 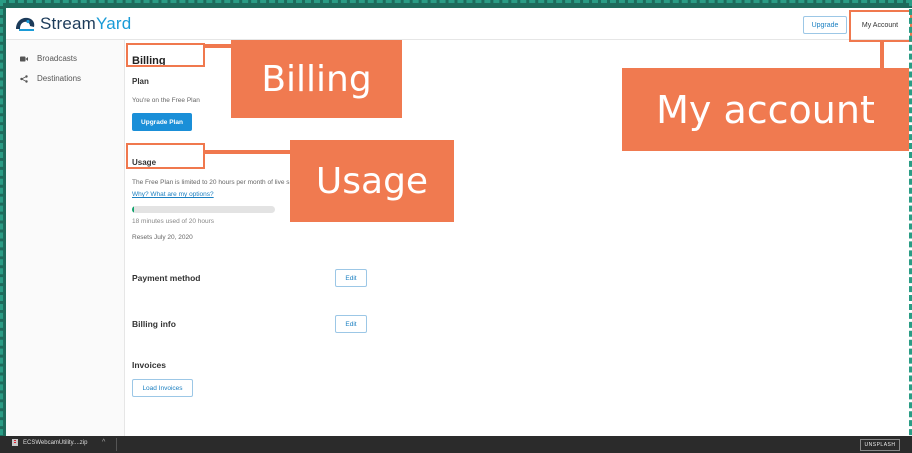 What do you see at coordinates (166, 278) in the screenshot?
I see `payment-method-heading: Payment method` at bounding box center [166, 278].